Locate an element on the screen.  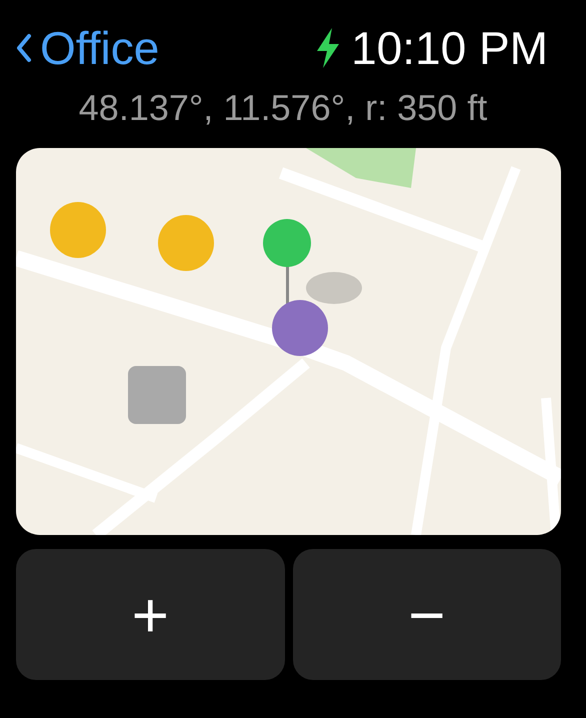
zoom-out-button: − is located at coordinates (426, 614).